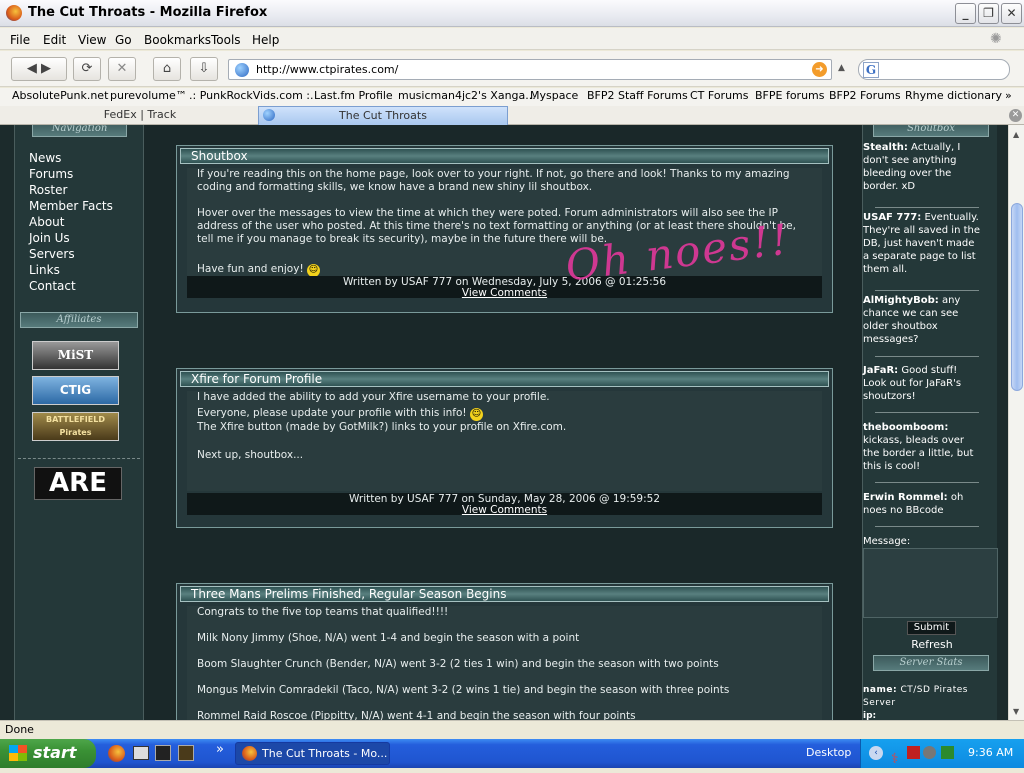 Image resolution: width=1024 pixels, height=773 pixels. I want to click on message-textarea, so click(930, 583).